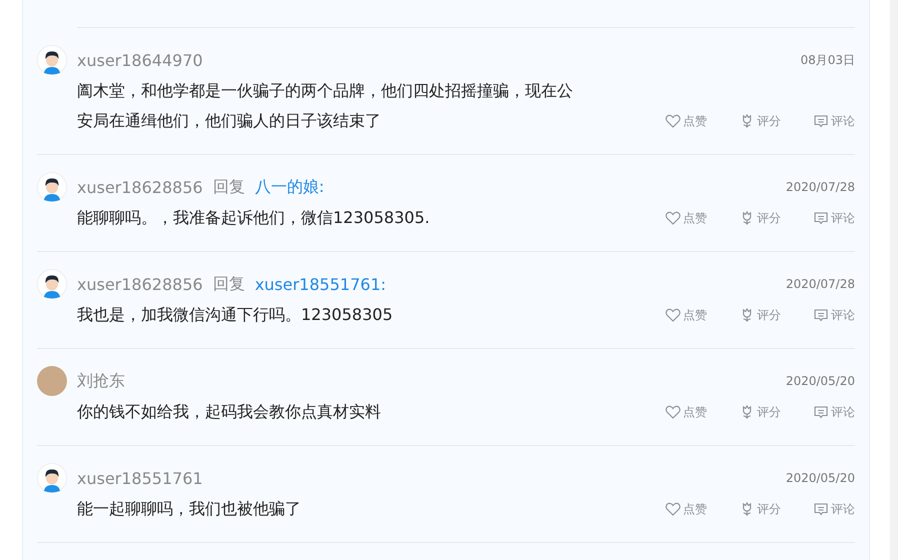 Image resolution: width=898 pixels, height=560 pixels. Describe the element at coordinates (101, 381) in the screenshot. I see `username: 刘抢东` at that location.